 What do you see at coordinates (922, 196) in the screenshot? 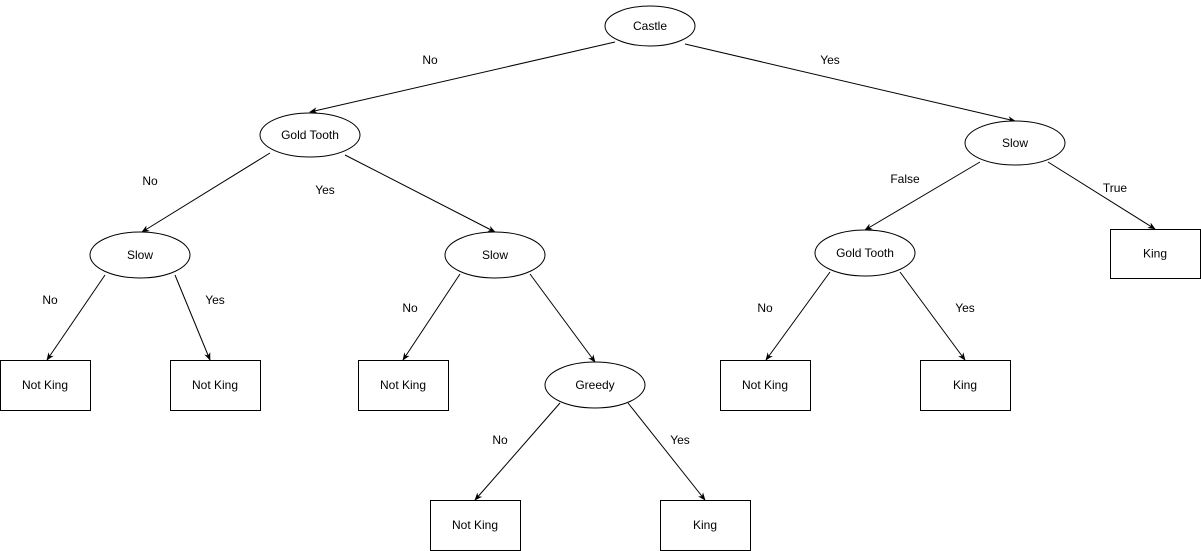
I see `edge-slow-right-to-gold-tooth-right` at bounding box center [922, 196].